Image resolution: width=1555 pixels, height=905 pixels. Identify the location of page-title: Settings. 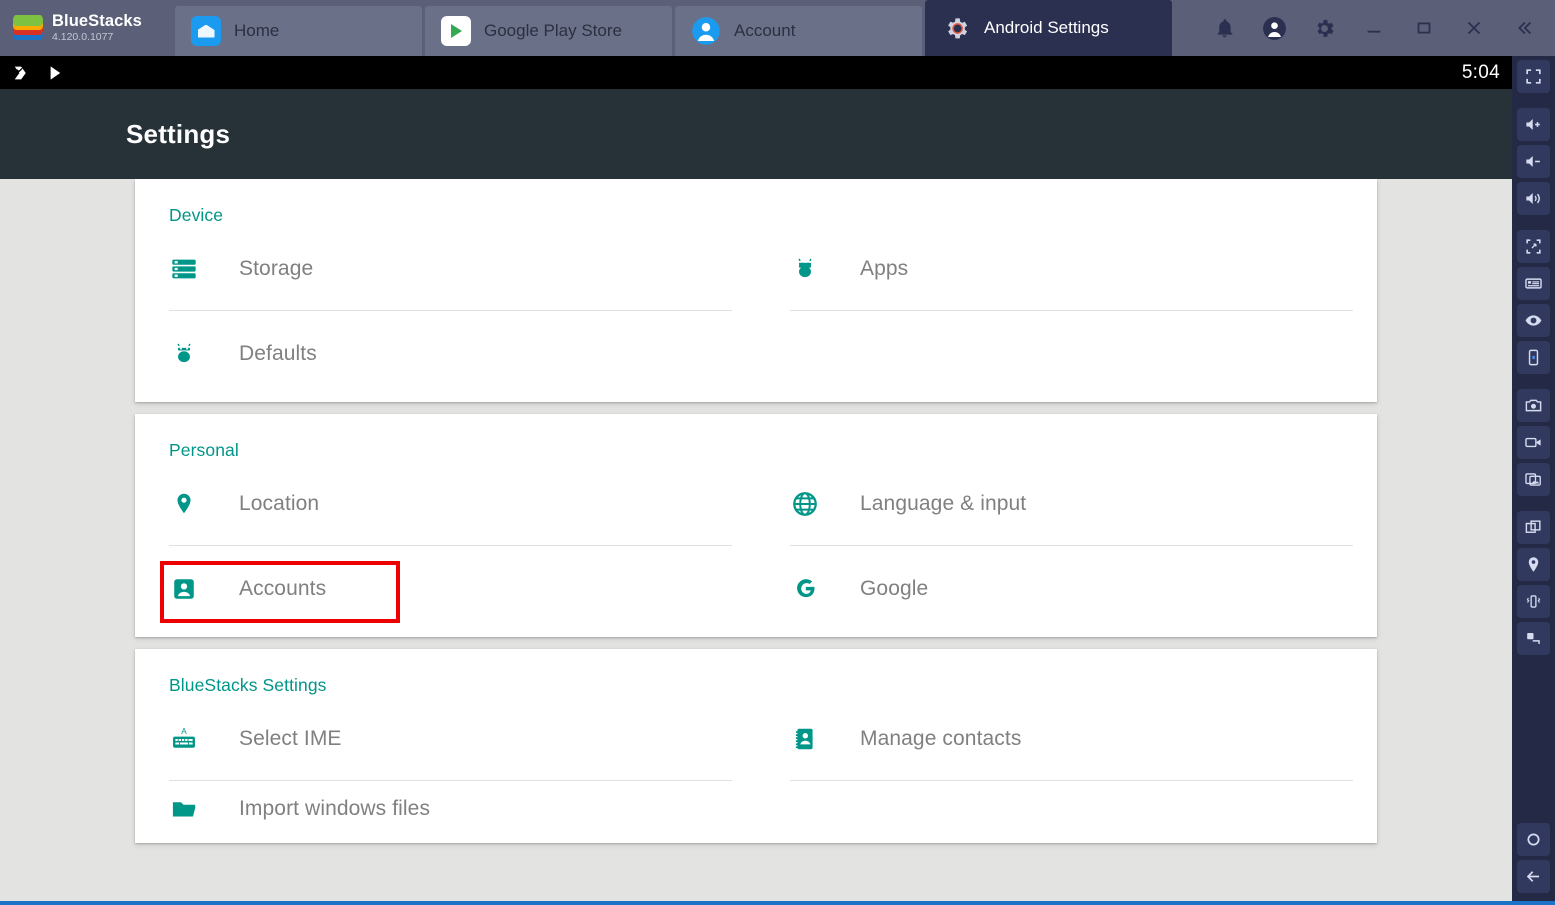
(178, 133).